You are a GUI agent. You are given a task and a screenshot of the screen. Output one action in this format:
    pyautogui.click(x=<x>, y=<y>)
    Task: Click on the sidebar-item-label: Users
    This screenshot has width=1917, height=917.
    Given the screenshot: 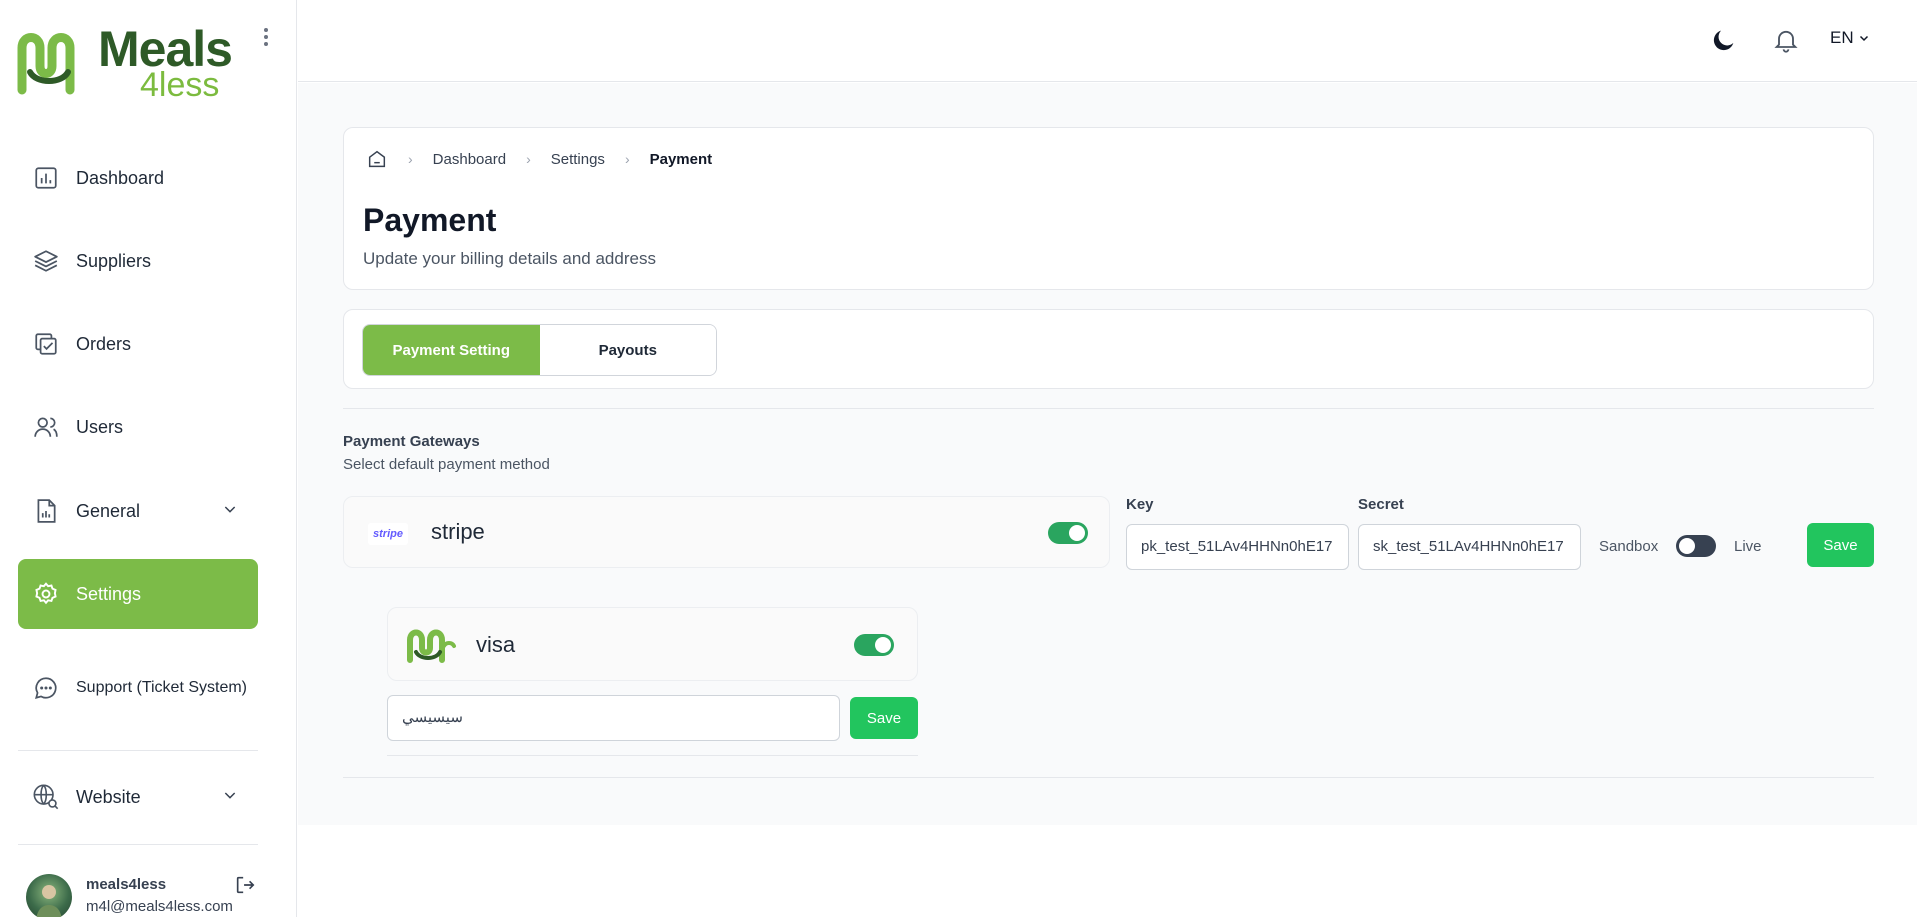 What is the action you would take?
    pyautogui.click(x=100, y=426)
    